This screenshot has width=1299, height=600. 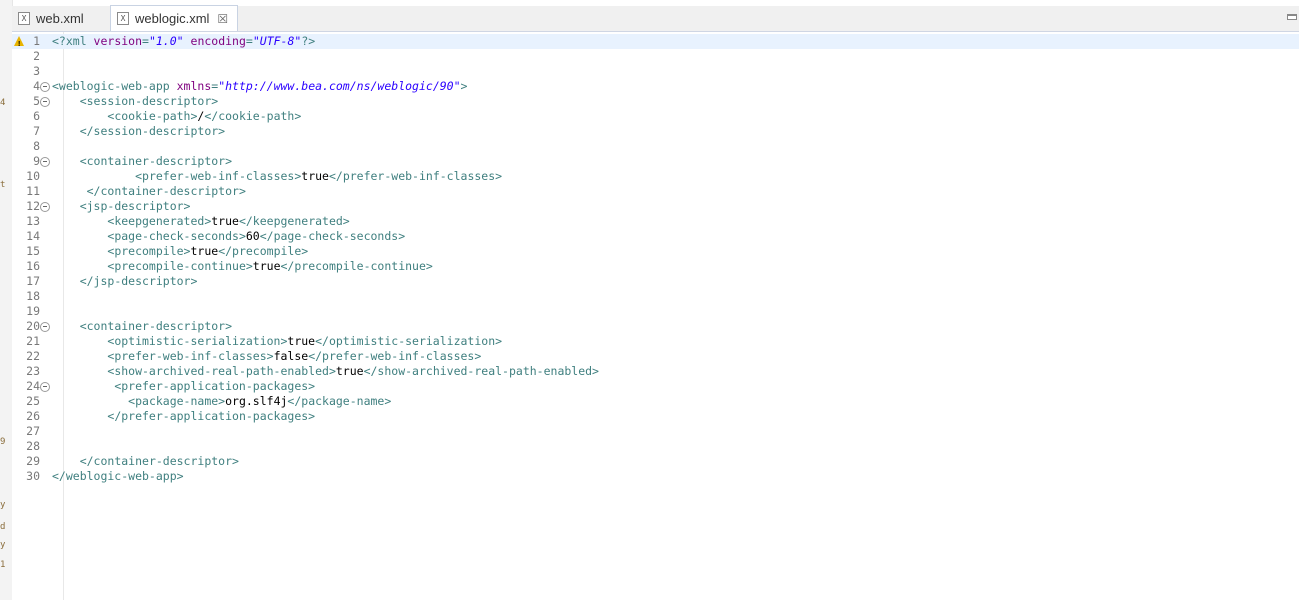 I want to click on tab-label: web.xml, so click(x=60, y=18).